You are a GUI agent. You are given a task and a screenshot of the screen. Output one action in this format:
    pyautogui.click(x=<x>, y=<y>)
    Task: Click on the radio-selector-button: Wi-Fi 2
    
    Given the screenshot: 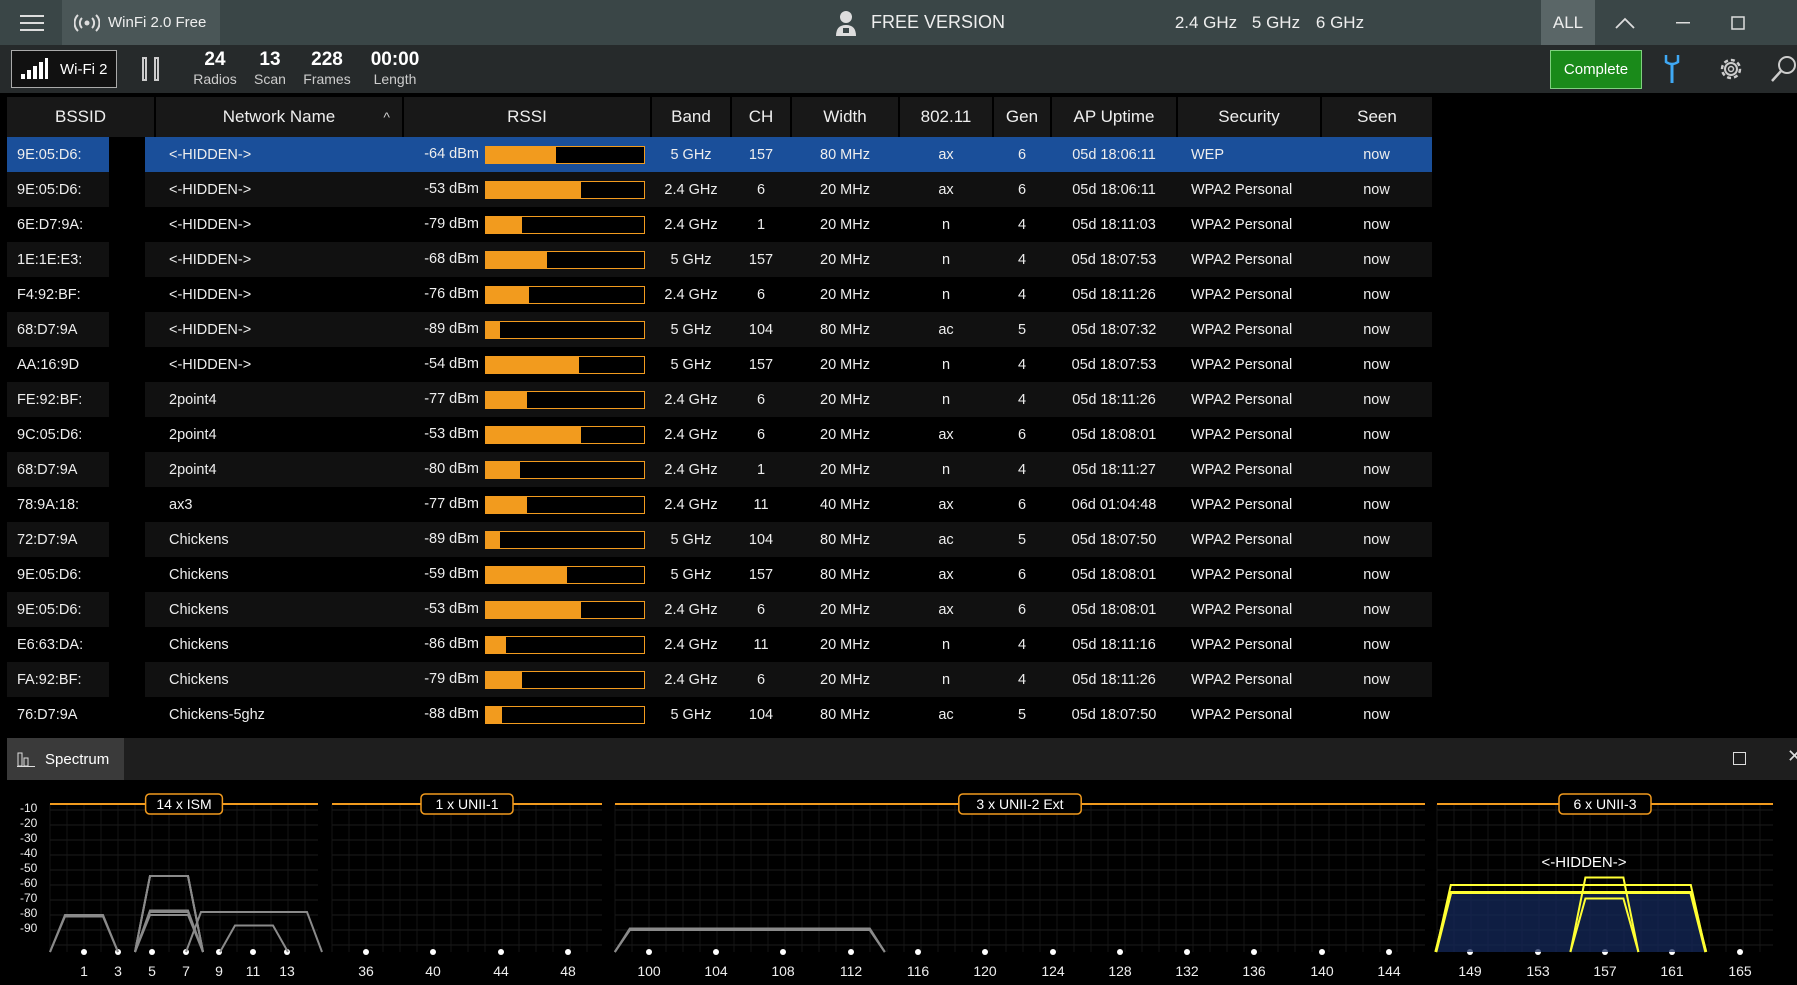 What is the action you would take?
    pyautogui.click(x=64, y=69)
    